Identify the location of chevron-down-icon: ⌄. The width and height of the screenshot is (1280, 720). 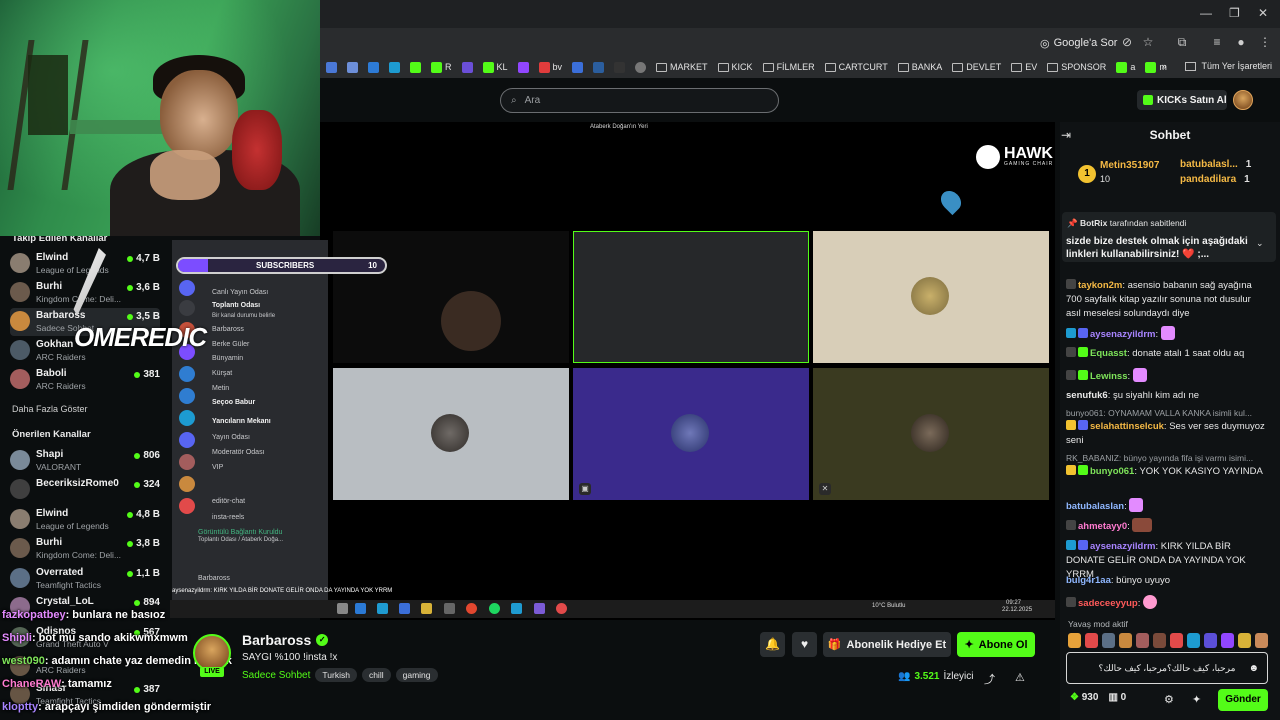
(1260, 243).